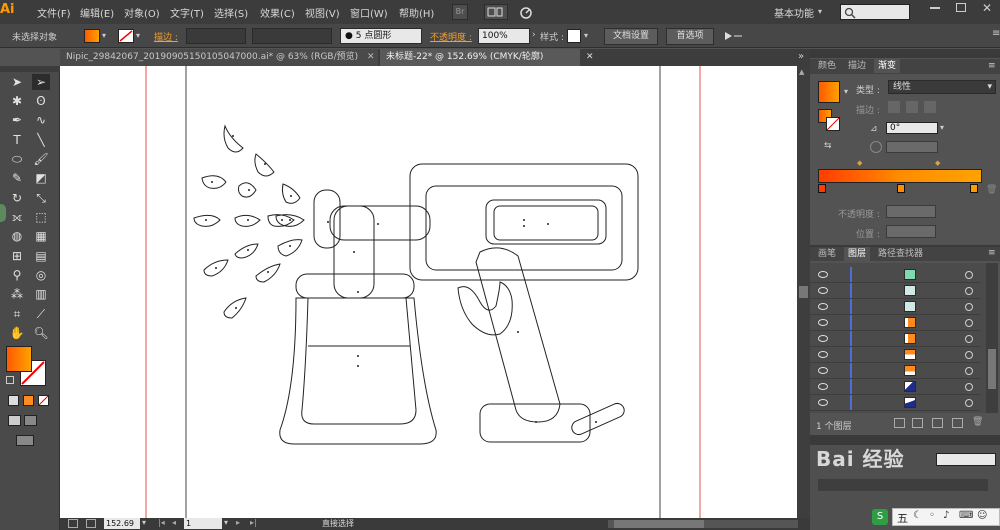 This screenshot has width=1000, height=530. I want to click on column-graph-tool-icon: ▥, so click(41, 294).